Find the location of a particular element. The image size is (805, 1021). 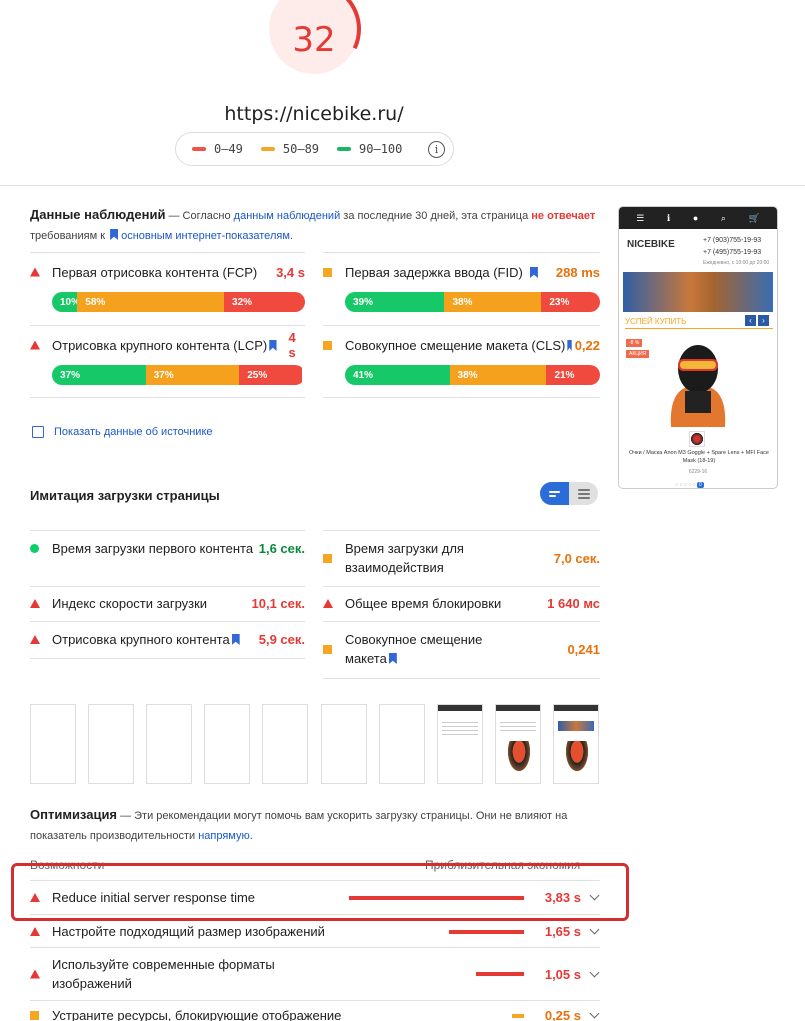

distribution-bar: 10% 58% 32% is located at coordinates (178, 302).